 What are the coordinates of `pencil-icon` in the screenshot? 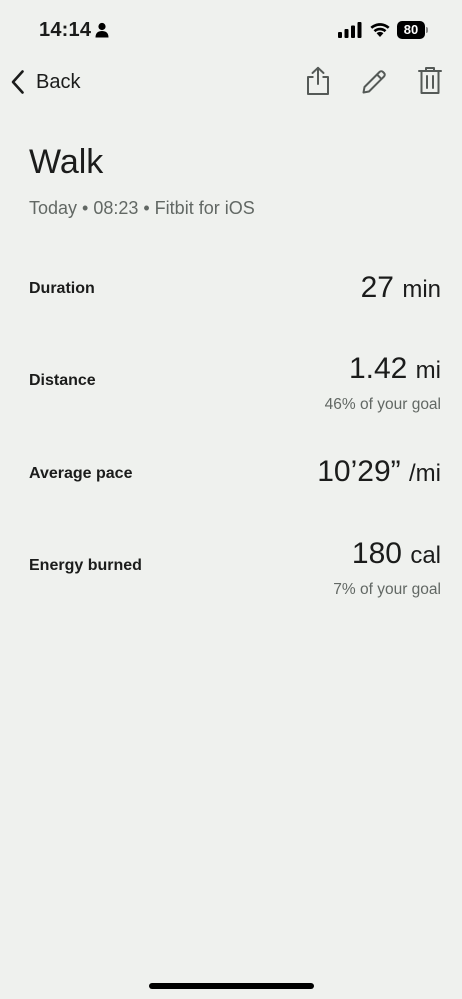 It's located at (374, 82).